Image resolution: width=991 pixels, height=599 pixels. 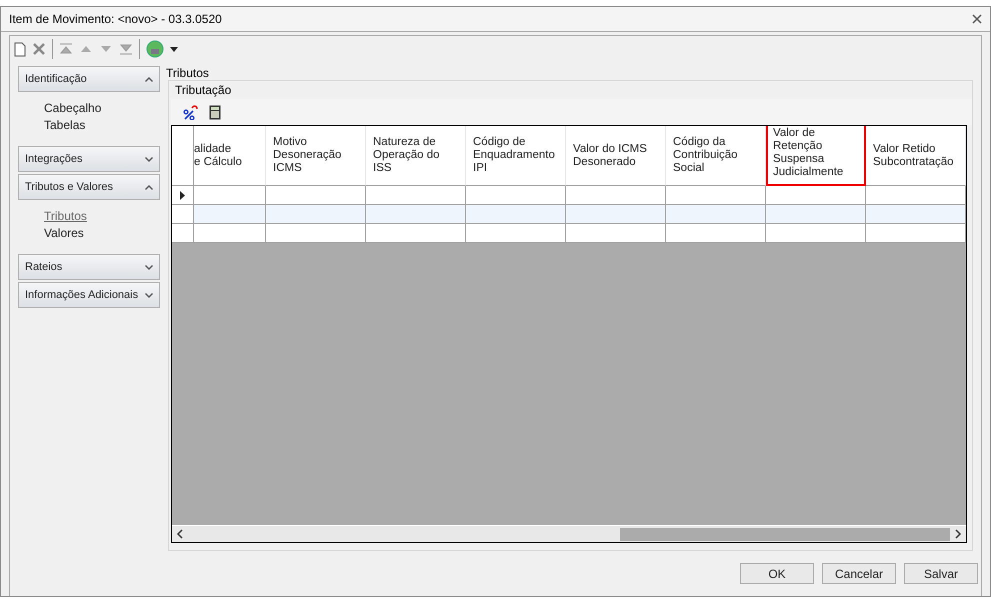 I want to click on row-header, so click(x=183, y=195).